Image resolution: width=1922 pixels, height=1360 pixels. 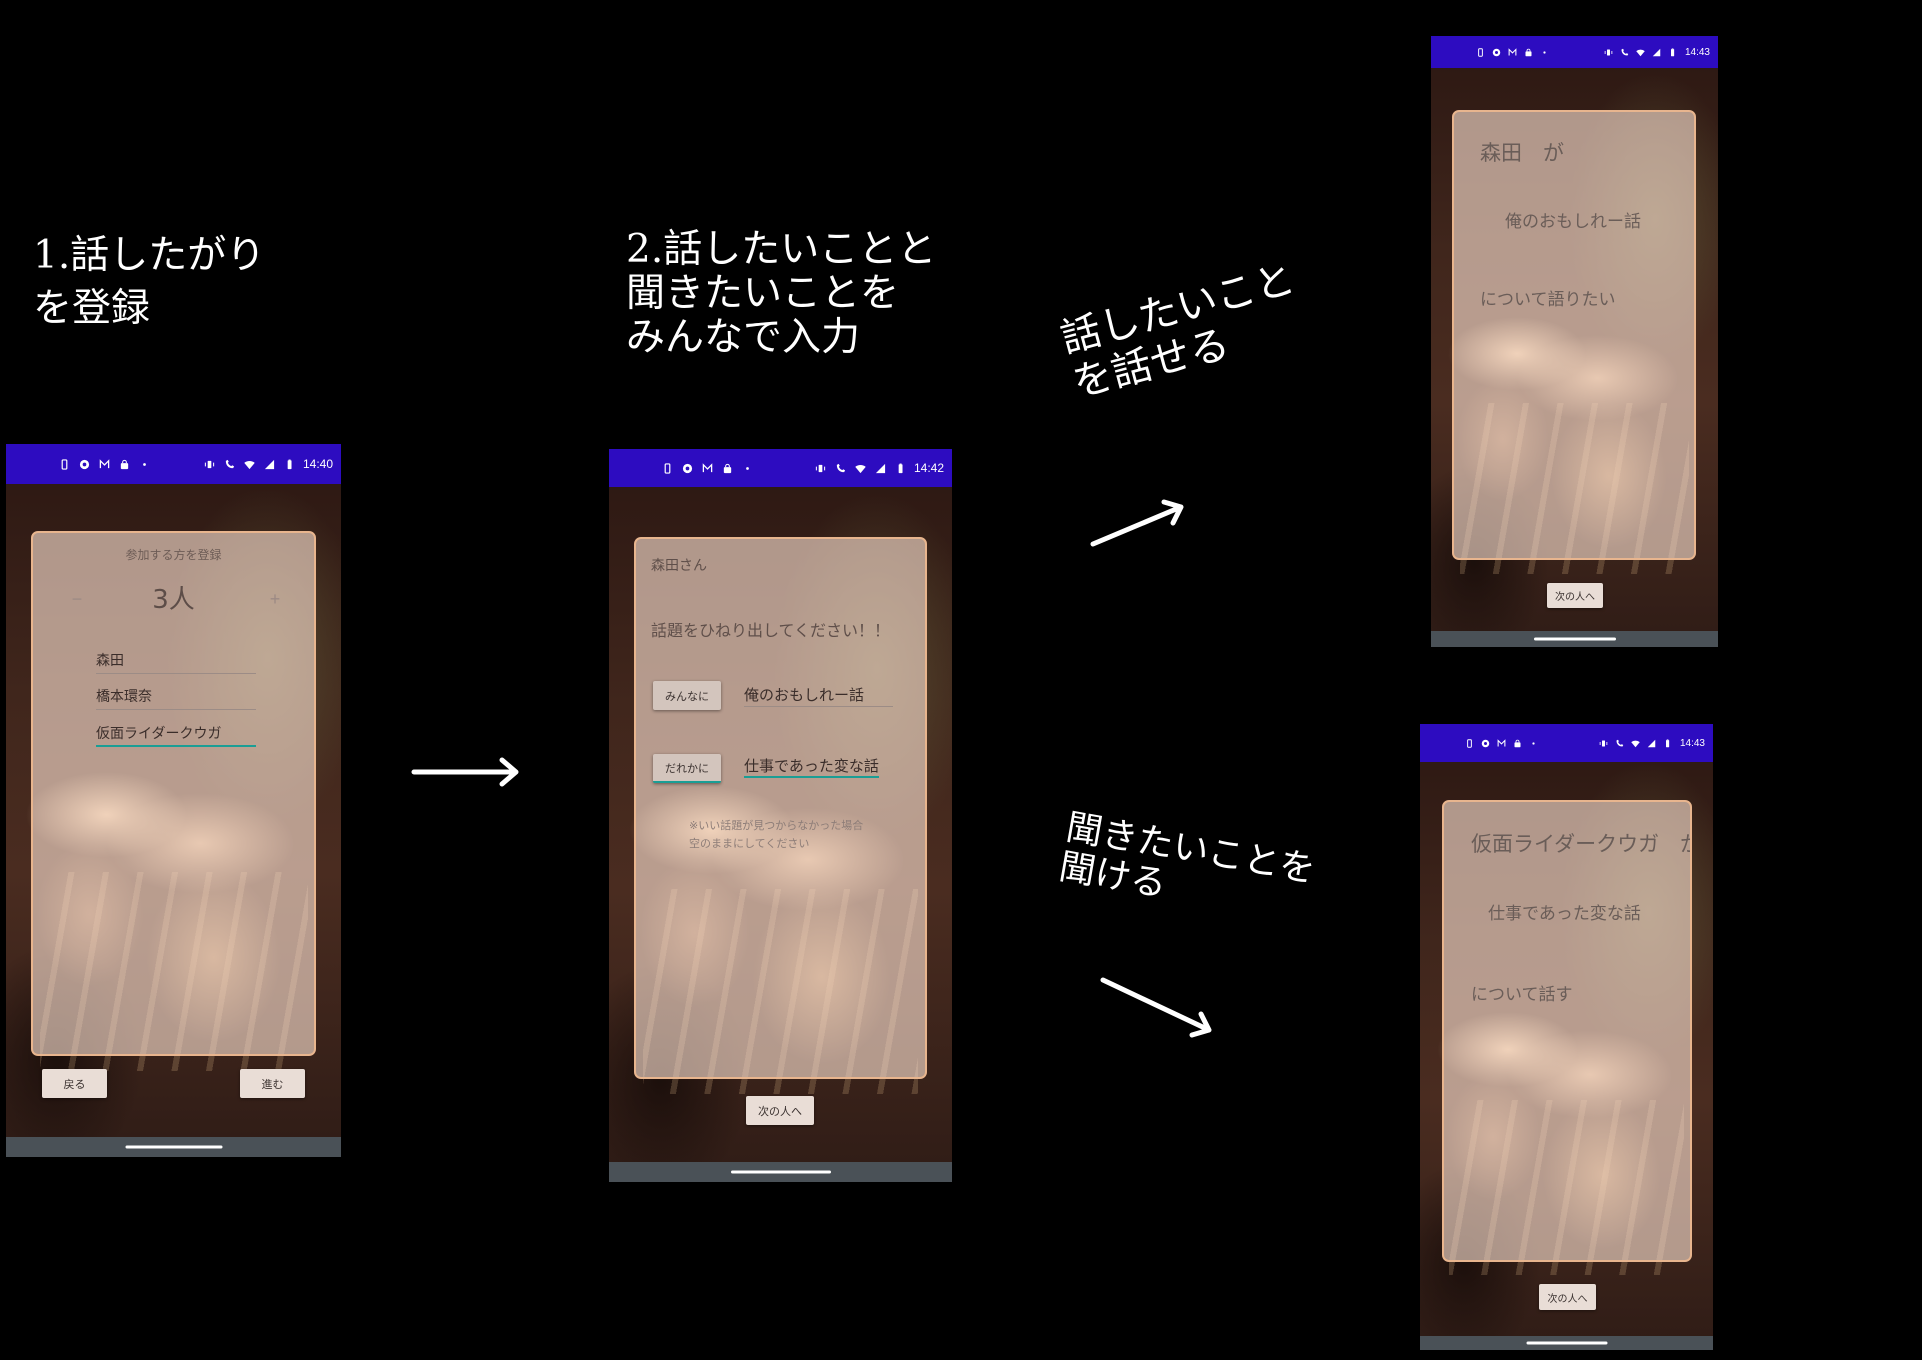 I want to click on register-screen: 14:40 参加する方を登録 − 3人 + 戻る 進む, so click(x=173, y=800).